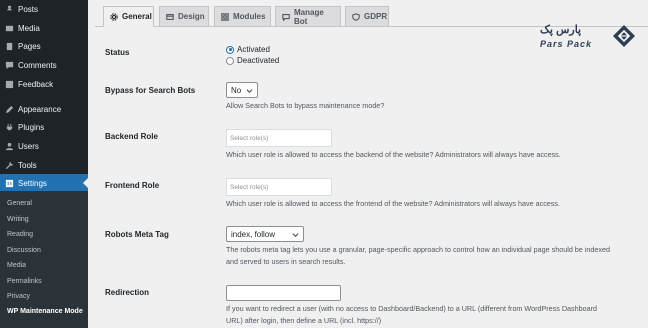  I want to click on menu-item-tools: Tools, so click(44, 165).